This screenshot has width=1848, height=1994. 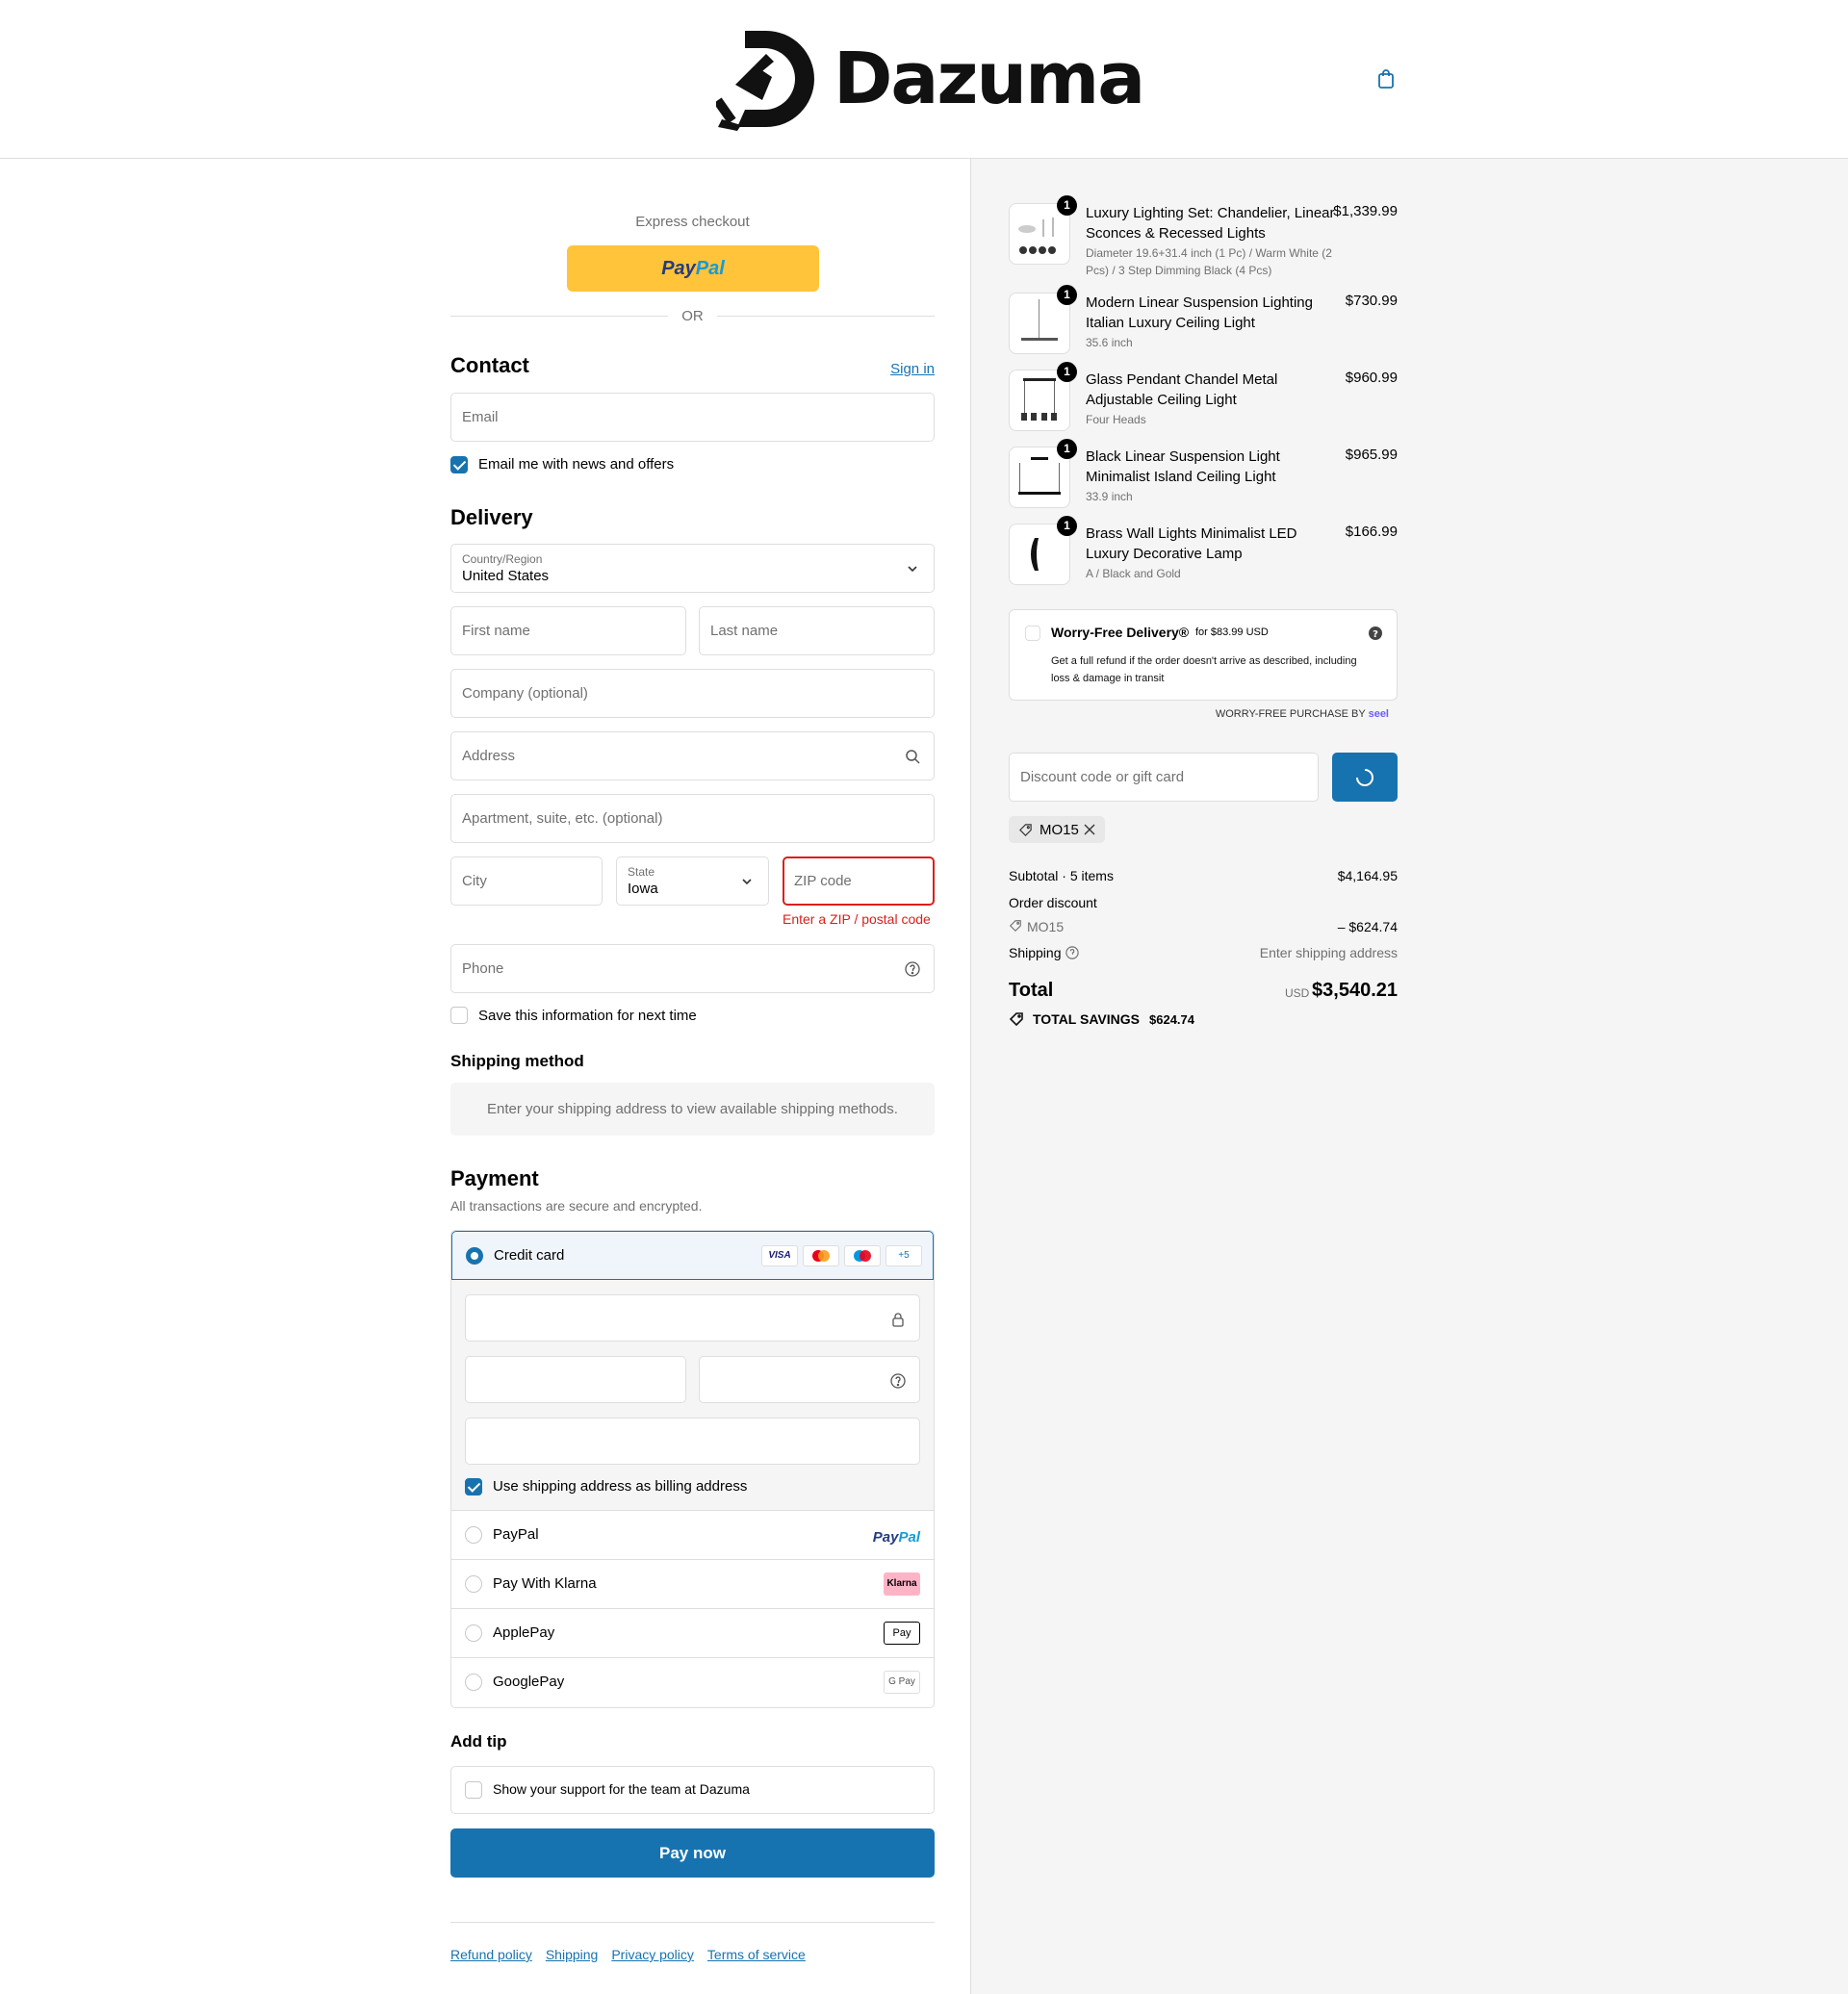 What do you see at coordinates (473, 1790) in the screenshot?
I see `tip-checkbox` at bounding box center [473, 1790].